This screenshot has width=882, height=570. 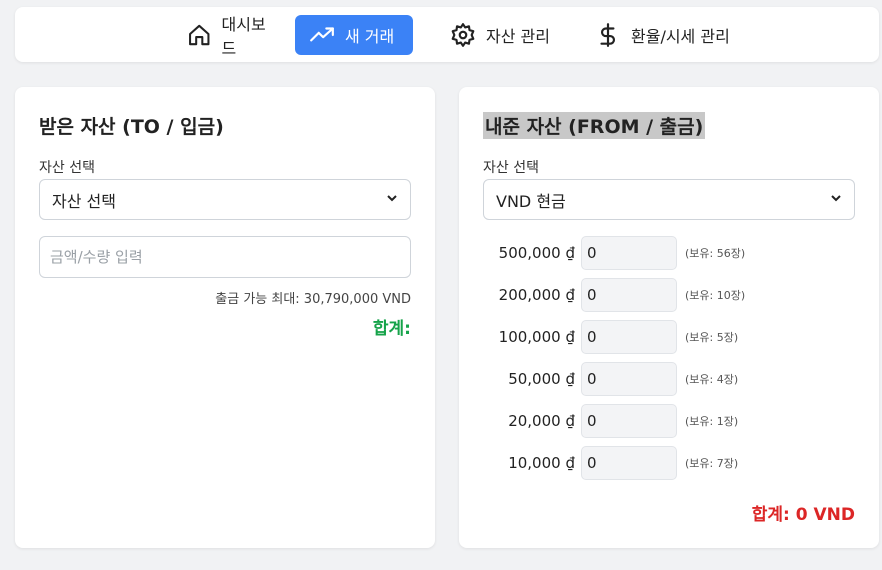 I want to click on denomination-row: 50,000 ₫ (보유: 4장), so click(x=610, y=379).